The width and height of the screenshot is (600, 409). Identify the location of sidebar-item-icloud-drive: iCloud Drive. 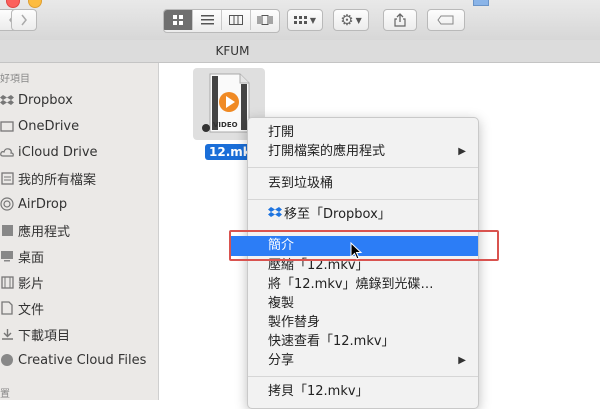
(79, 152).